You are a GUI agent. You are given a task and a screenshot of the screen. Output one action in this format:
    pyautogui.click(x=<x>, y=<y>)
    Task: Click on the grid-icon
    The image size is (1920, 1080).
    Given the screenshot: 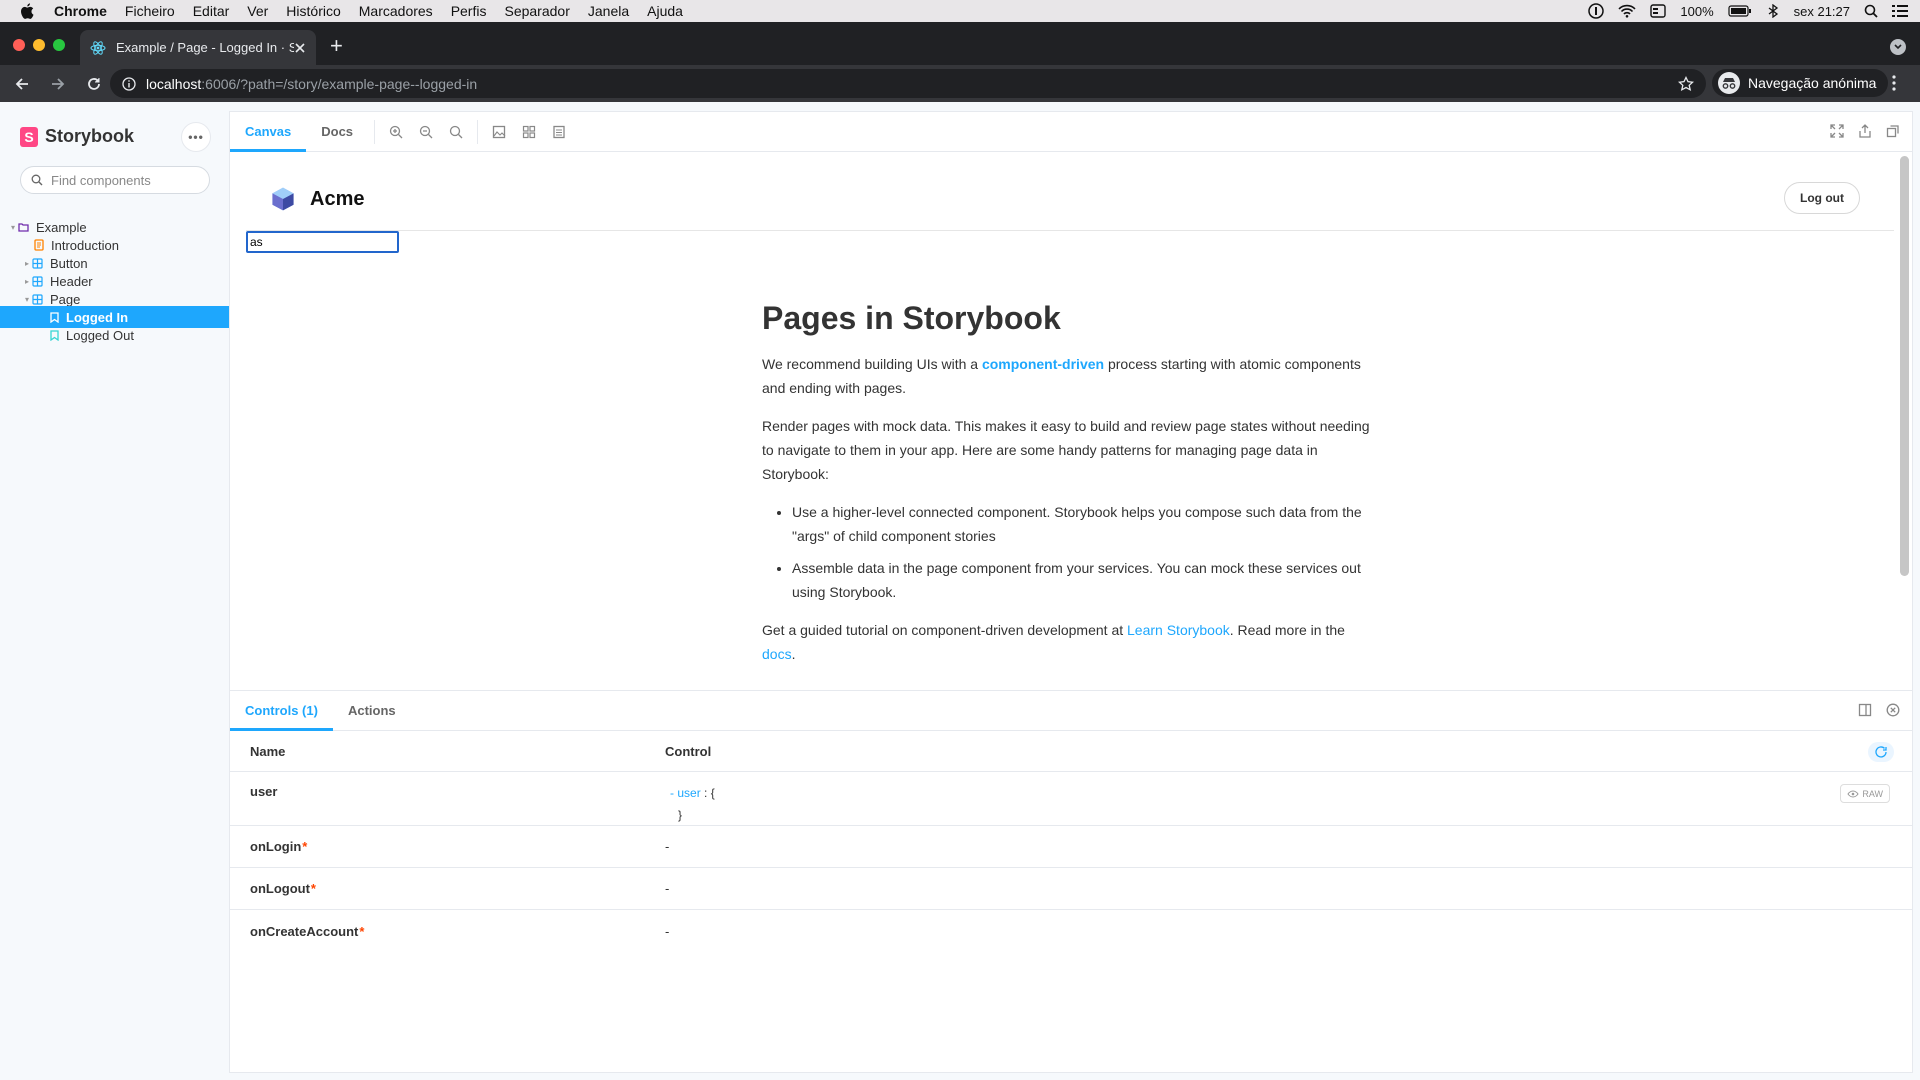 What is the action you would take?
    pyautogui.click(x=529, y=132)
    